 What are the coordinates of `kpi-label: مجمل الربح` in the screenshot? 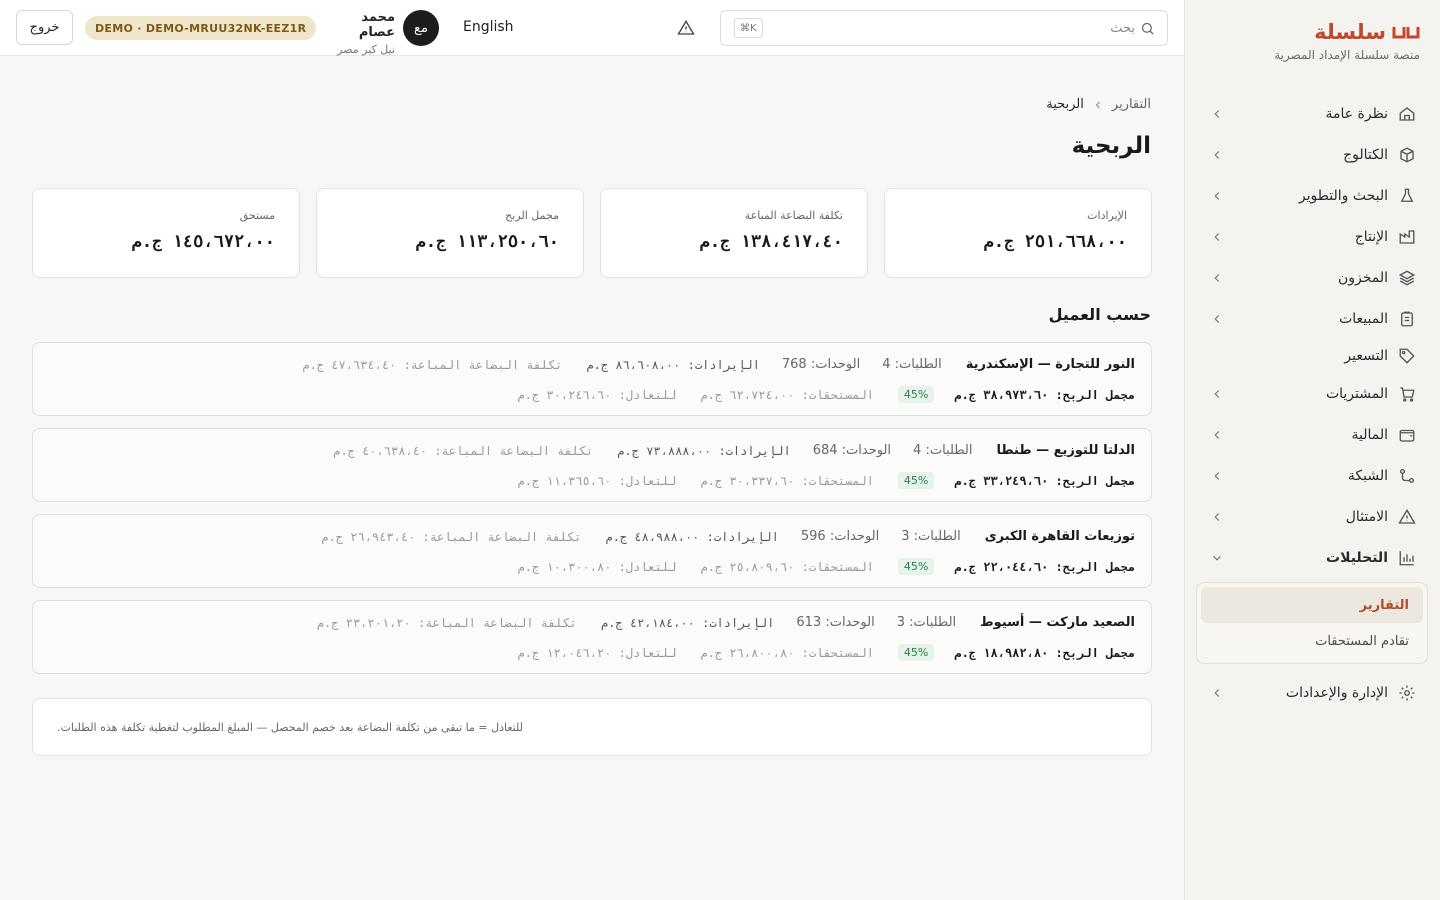 It's located at (532, 215).